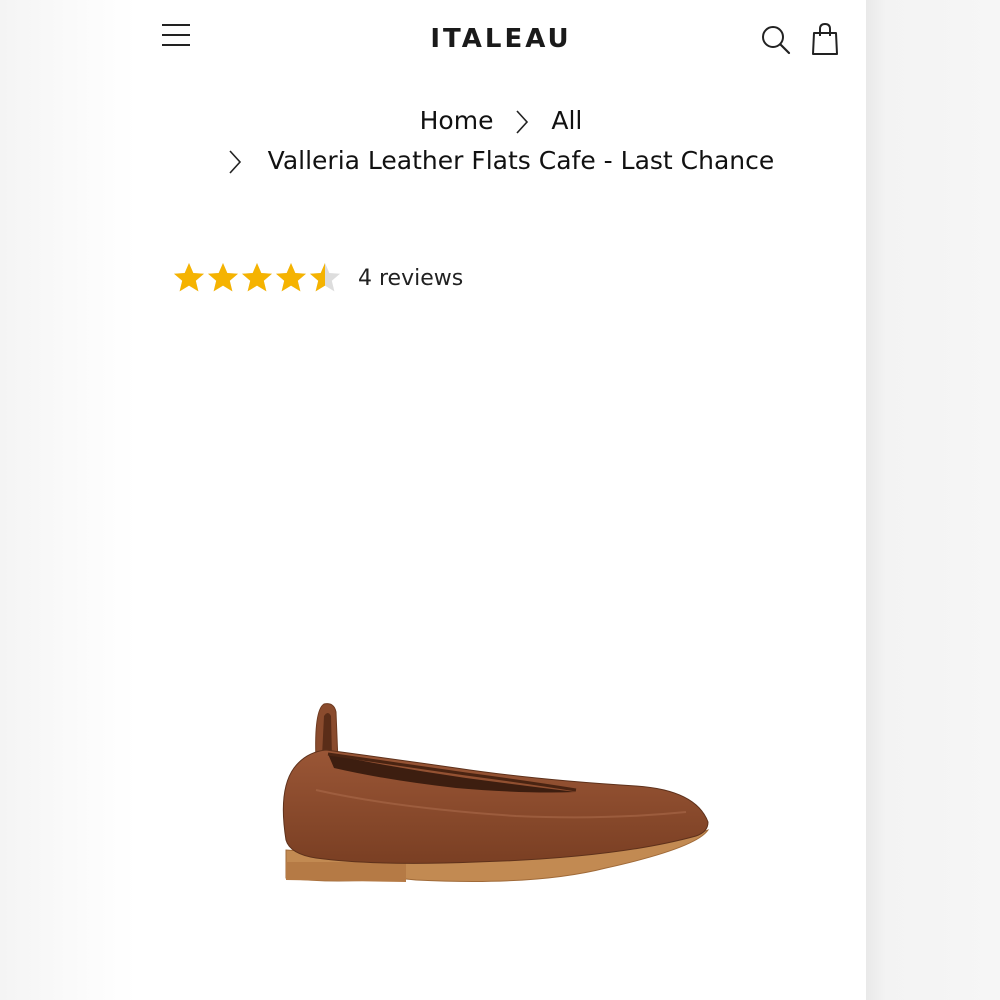 This screenshot has width=1000, height=1000. Describe the element at coordinates (501, 120) in the screenshot. I see `breadcrumb-line: Home All` at that location.